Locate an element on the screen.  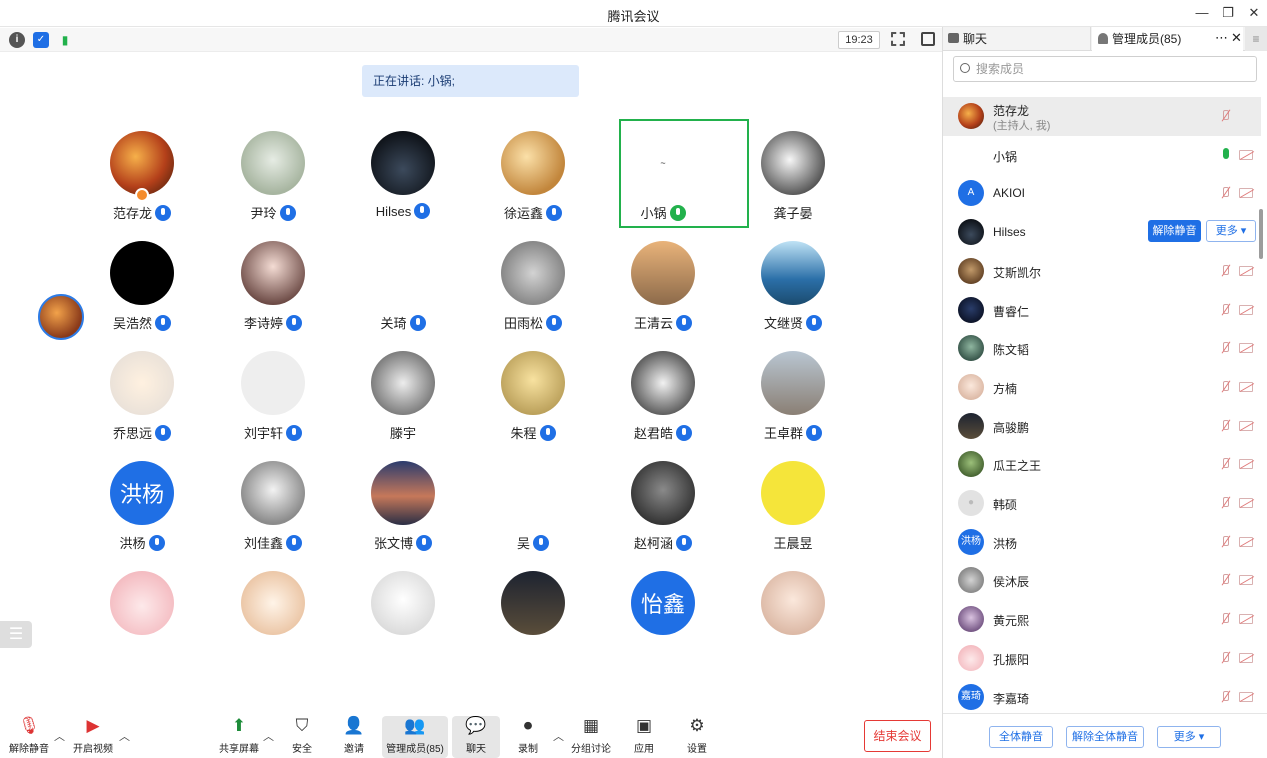
minimize-icon: — is located at coordinates (1202, 13).